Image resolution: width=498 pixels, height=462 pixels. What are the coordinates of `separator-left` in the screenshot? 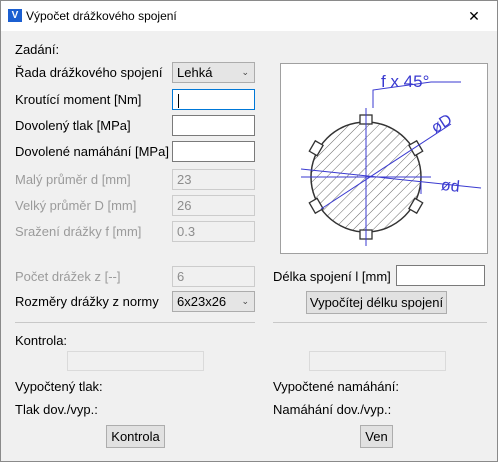 It's located at (135, 322).